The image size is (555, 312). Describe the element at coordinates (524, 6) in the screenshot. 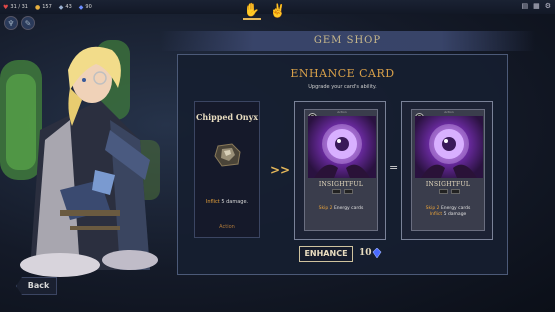

I see `deck-icon: ▤` at that location.